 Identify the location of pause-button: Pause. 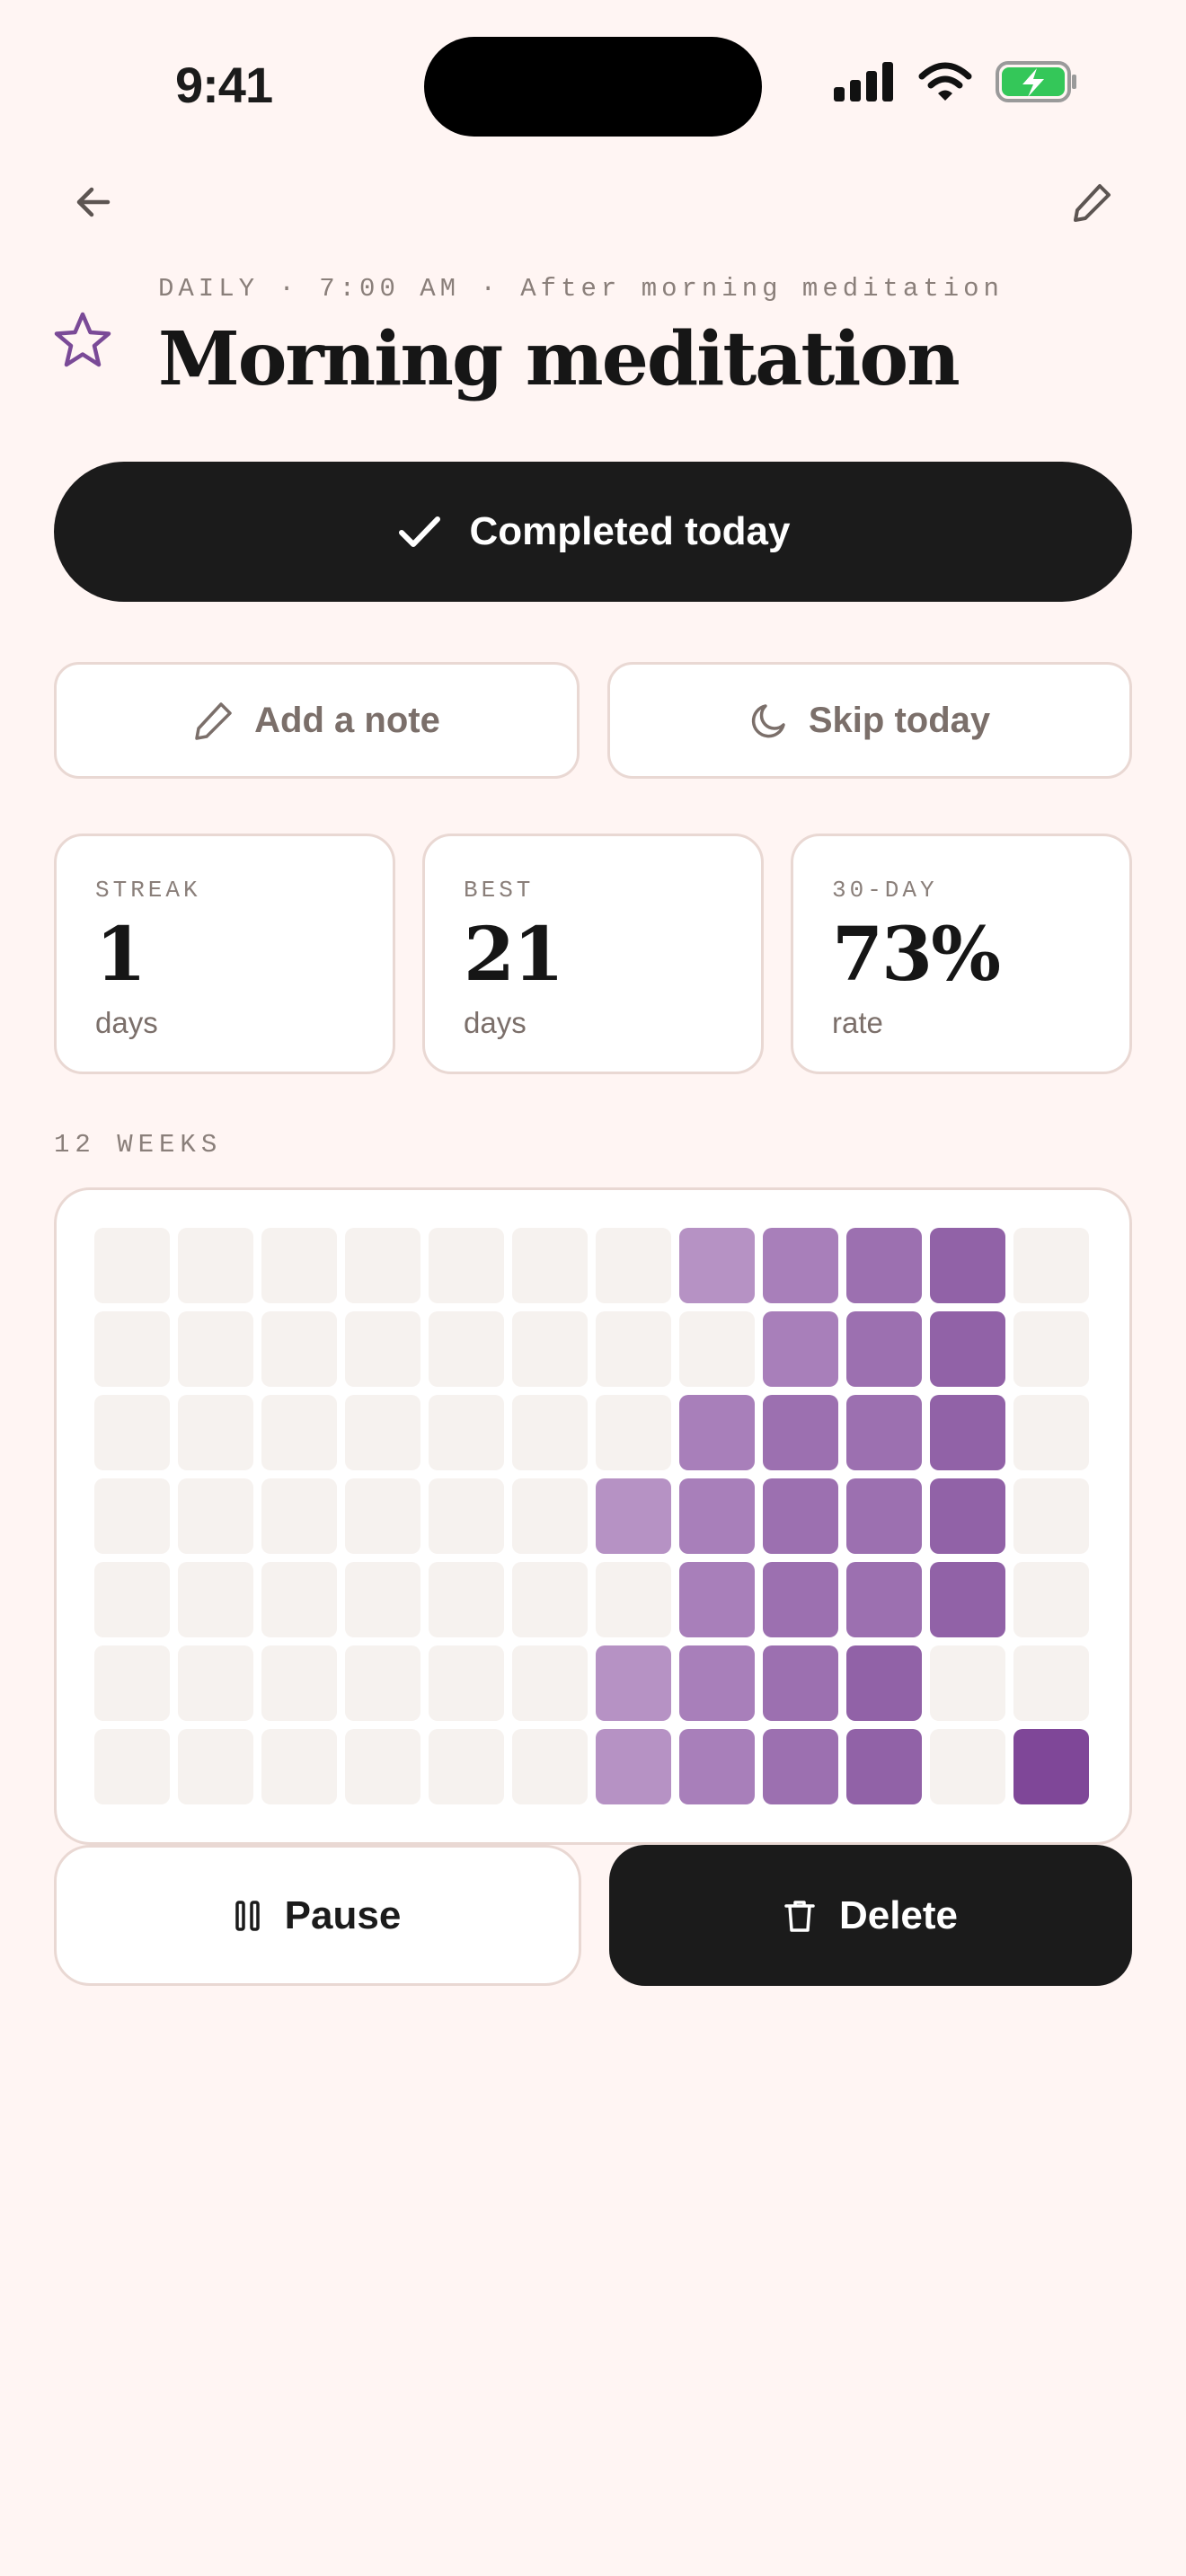
(317, 1915).